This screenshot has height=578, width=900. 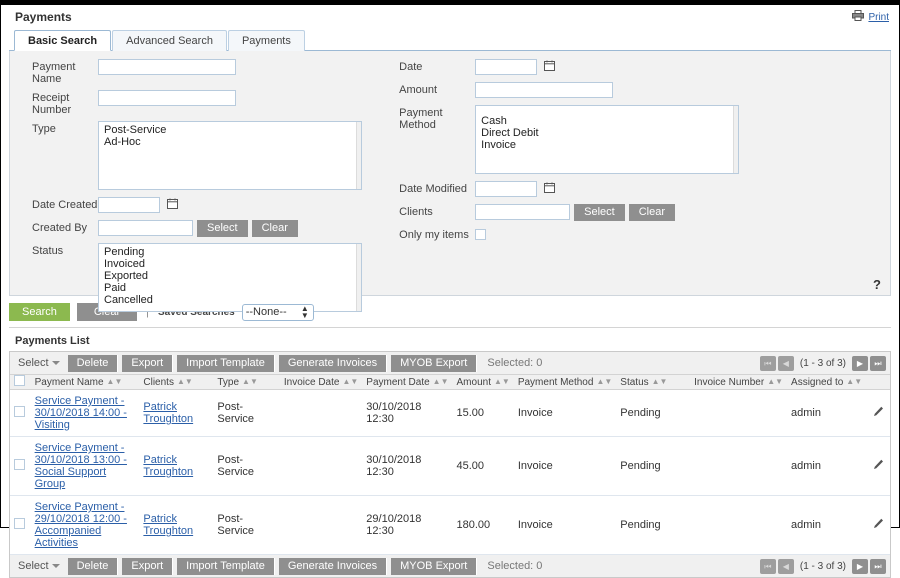 What do you see at coordinates (878, 363) in the screenshot?
I see `pager-last-button-top: ⏭` at bounding box center [878, 363].